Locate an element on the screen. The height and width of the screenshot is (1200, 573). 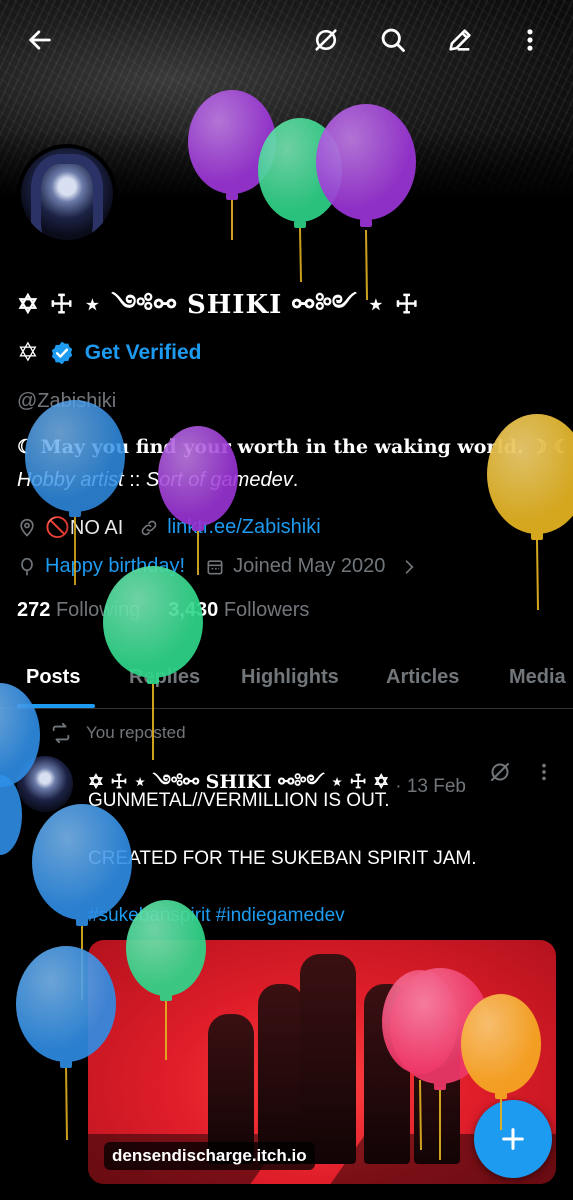
repost-indicator: You reposted is located at coordinates (118, 733).